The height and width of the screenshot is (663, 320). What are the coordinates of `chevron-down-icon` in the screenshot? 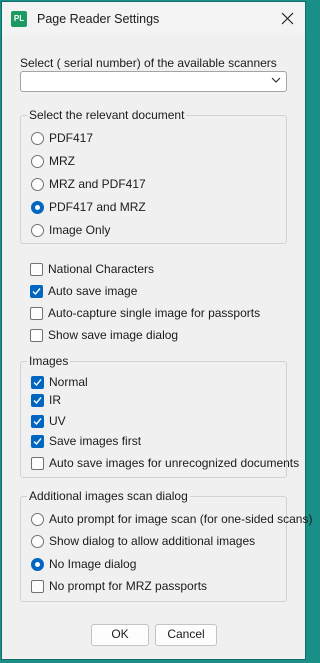 It's located at (276, 80).